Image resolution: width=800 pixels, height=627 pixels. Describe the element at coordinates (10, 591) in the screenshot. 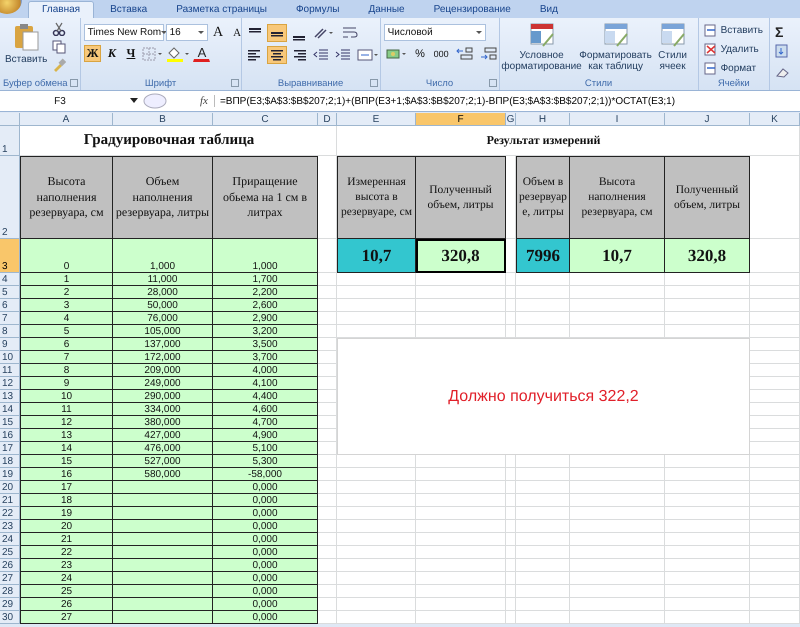

I see `row-header: 28` at that location.